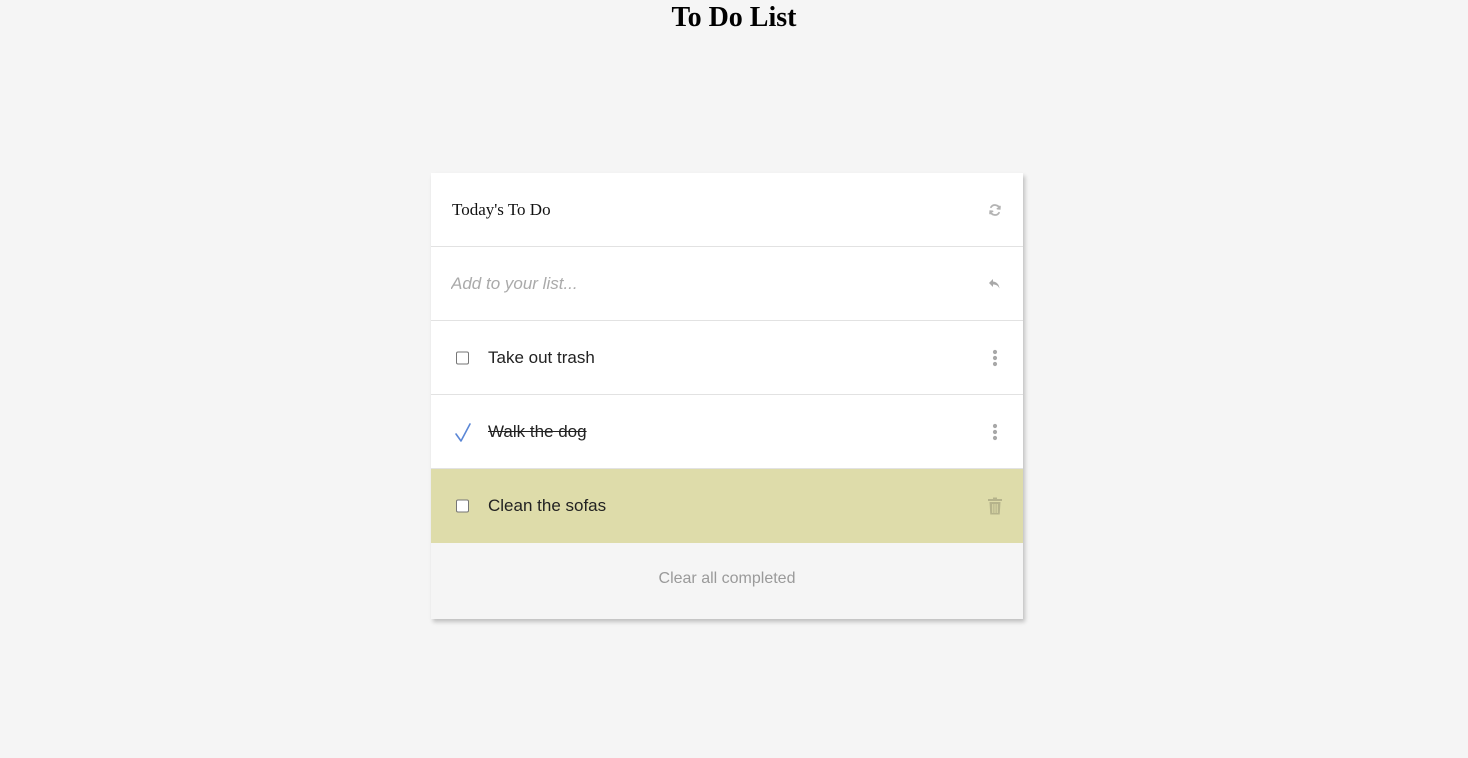 The height and width of the screenshot is (758, 1468). Describe the element at coordinates (701, 283) in the screenshot. I see `add-item-input` at that location.